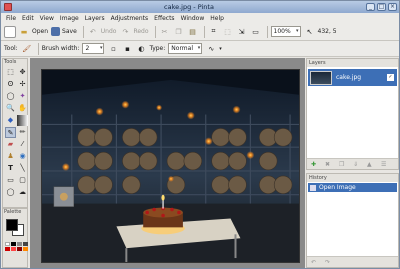 The image size is (400, 269). What do you see at coordinates (140, 31) in the screenshot?
I see `redo-button: Redo` at bounding box center [140, 31].